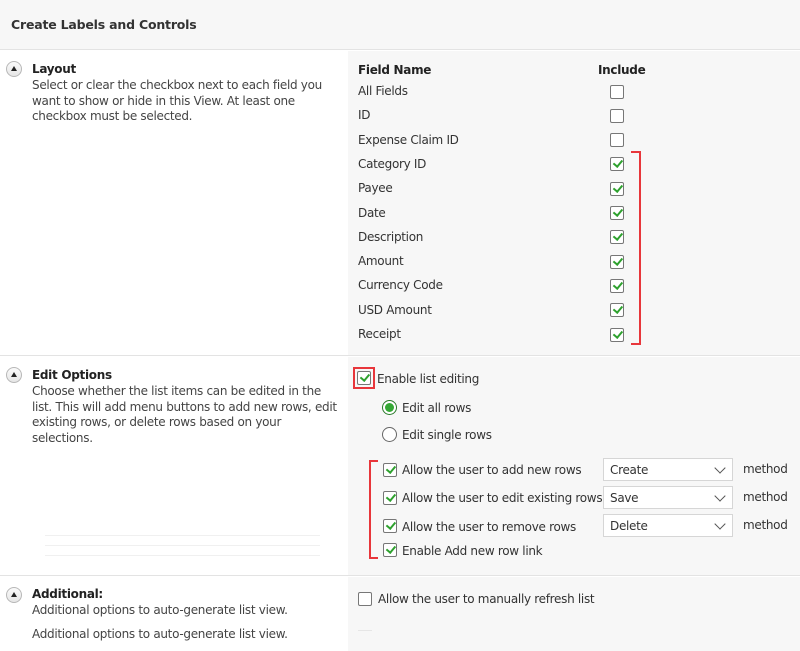 This screenshot has height=651, width=800. I want to click on field-name: USD Amount, so click(395, 309).